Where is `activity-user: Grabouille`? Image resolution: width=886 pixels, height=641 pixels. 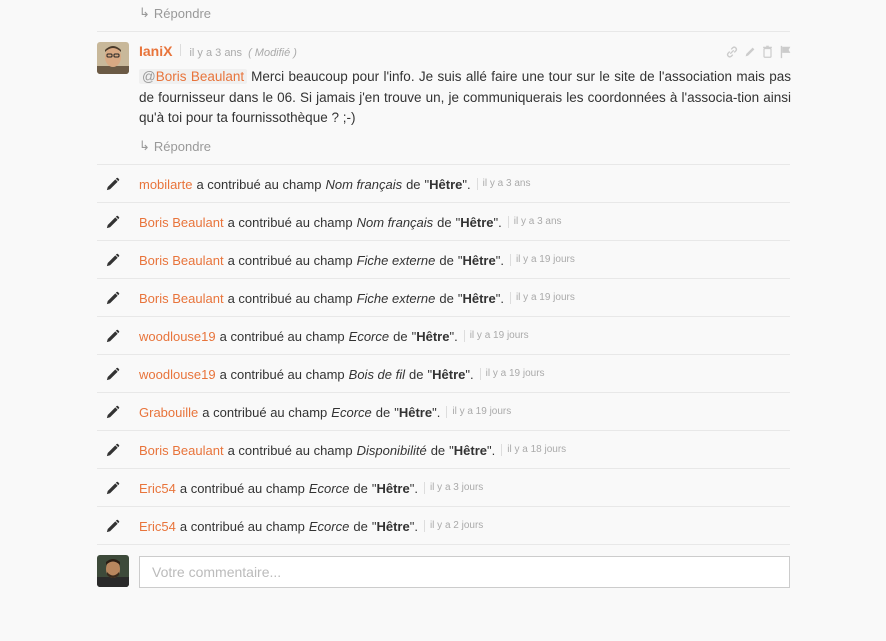
activity-user: Grabouille is located at coordinates (168, 412).